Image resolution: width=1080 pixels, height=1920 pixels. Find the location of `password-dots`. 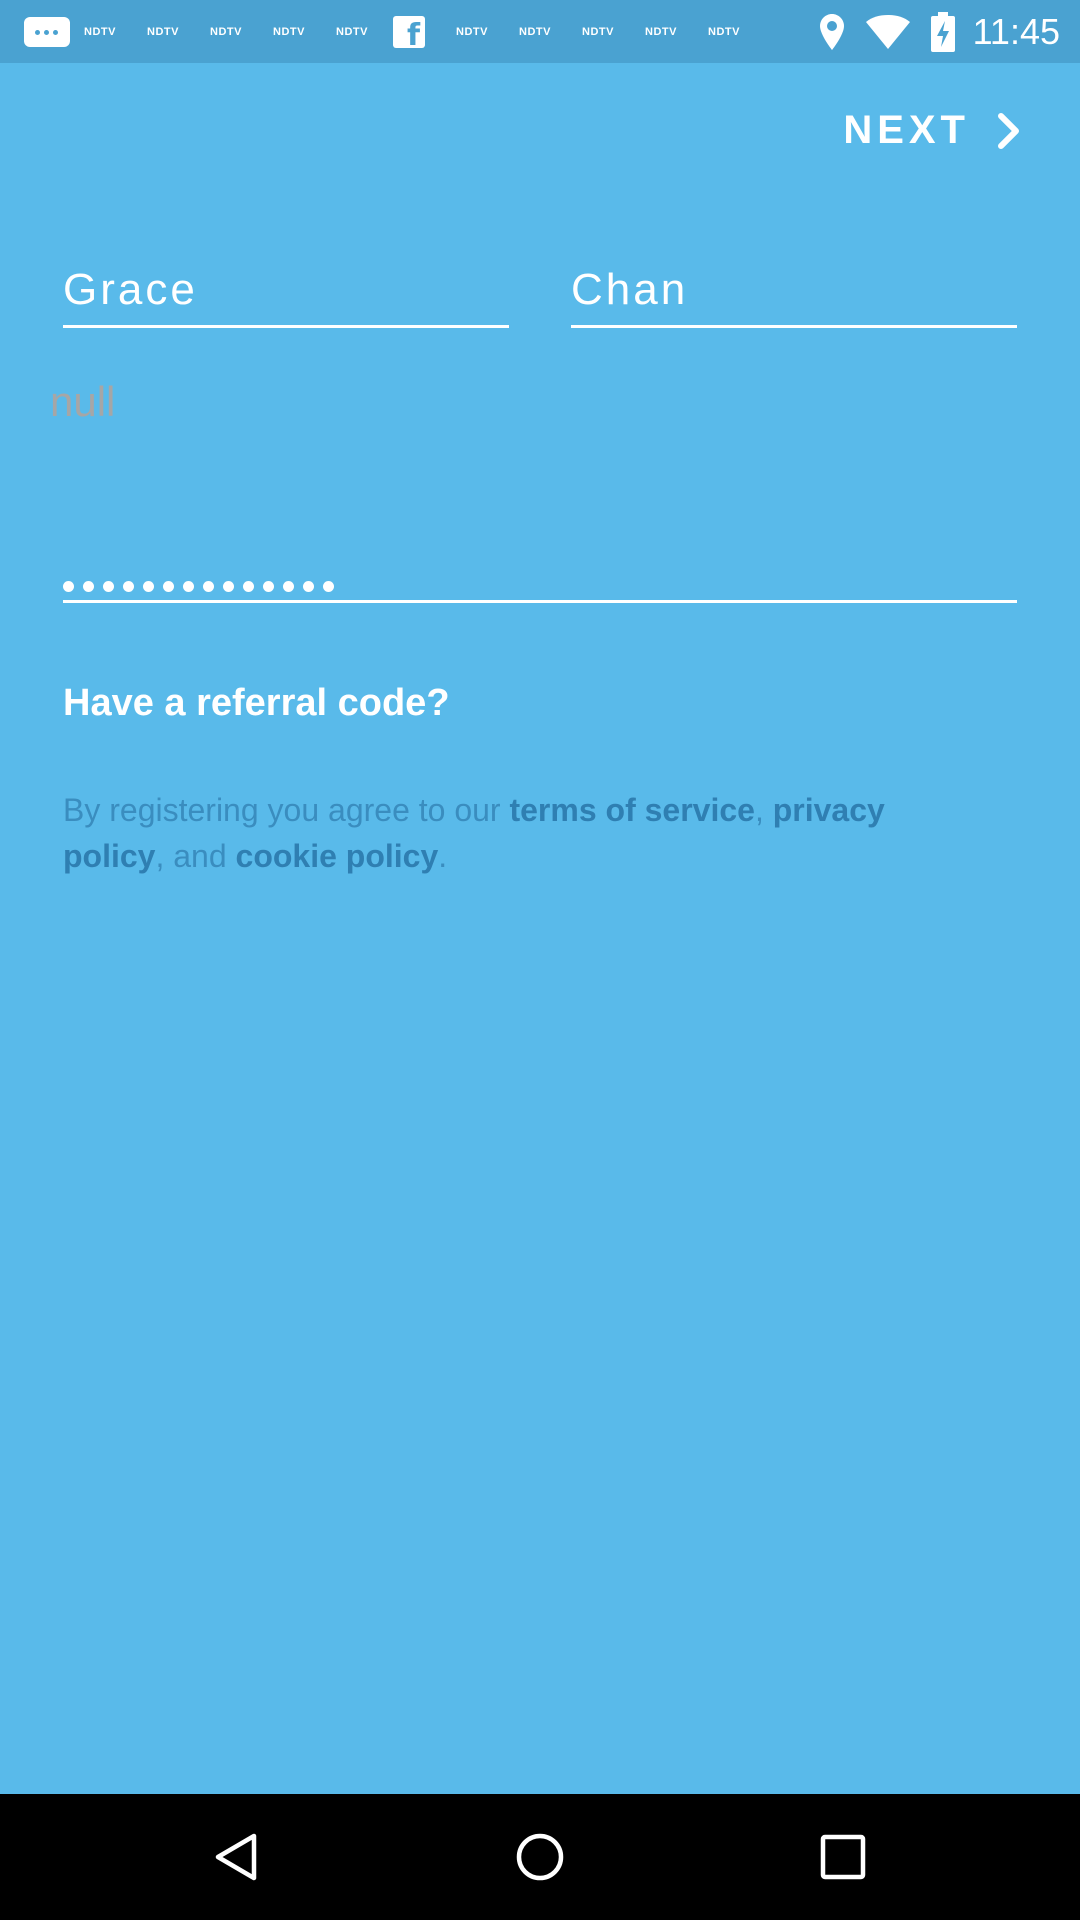

password-dots is located at coordinates (203, 586).